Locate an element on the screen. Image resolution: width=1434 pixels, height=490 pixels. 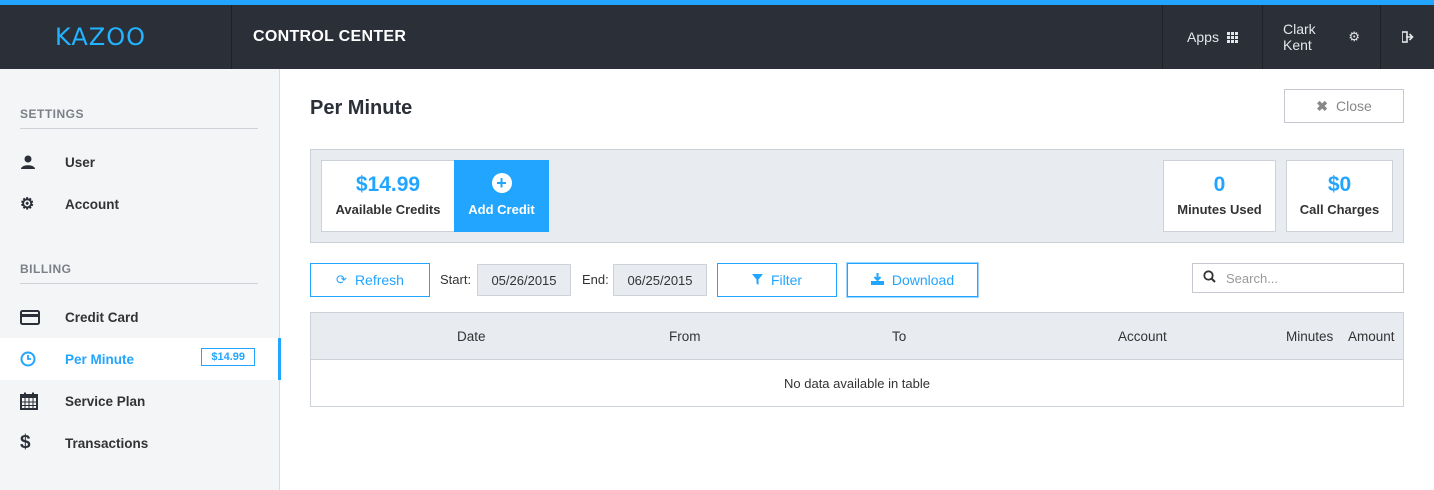
user-icon is located at coordinates (32, 162).